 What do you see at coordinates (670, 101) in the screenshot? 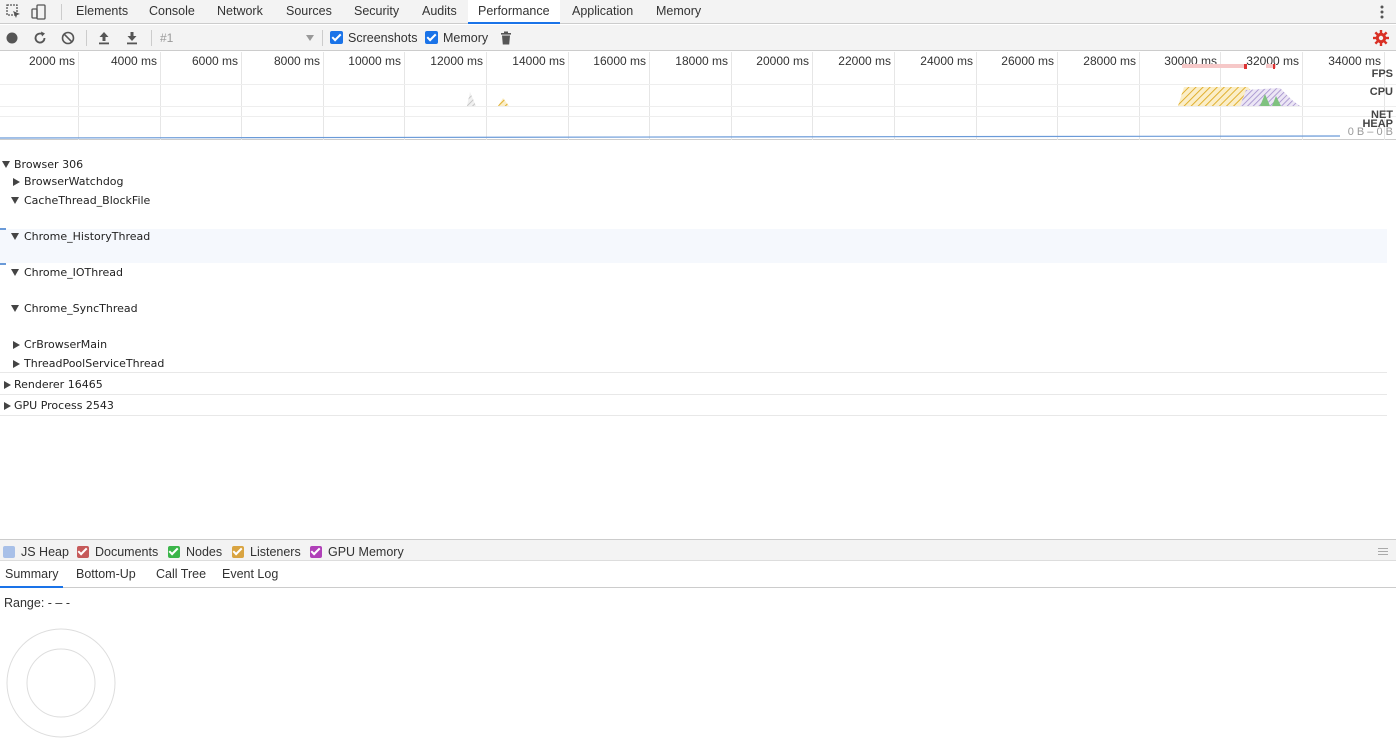
I see `overview-graphs` at bounding box center [670, 101].